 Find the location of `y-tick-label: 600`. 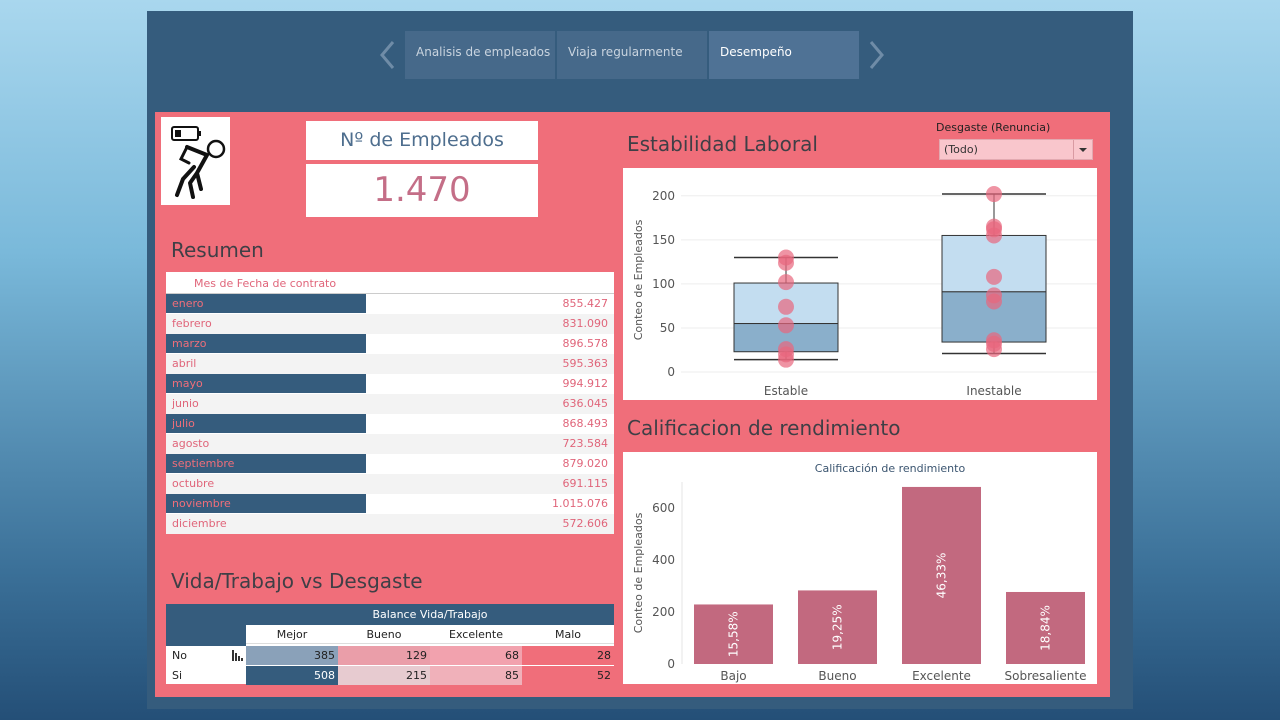

y-tick-label: 600 is located at coordinates (663, 508).